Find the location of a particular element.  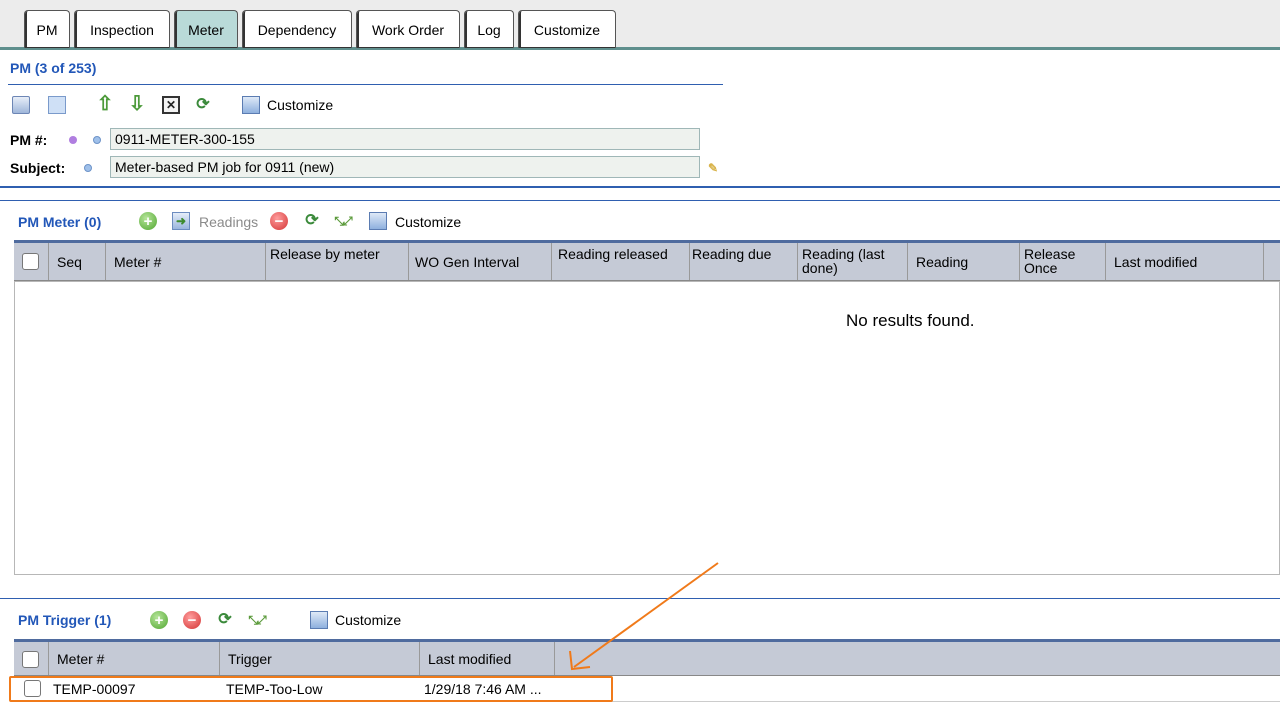

tab-label: Log is located at coordinates (489, 29).